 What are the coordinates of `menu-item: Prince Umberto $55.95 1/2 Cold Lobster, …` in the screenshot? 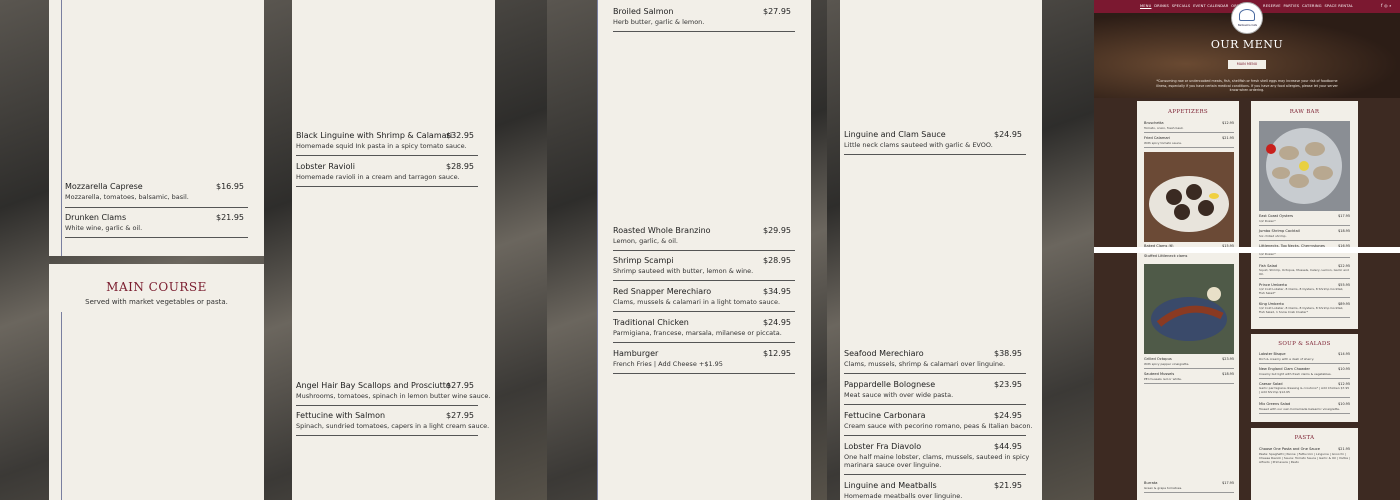 It's located at (1304, 290).